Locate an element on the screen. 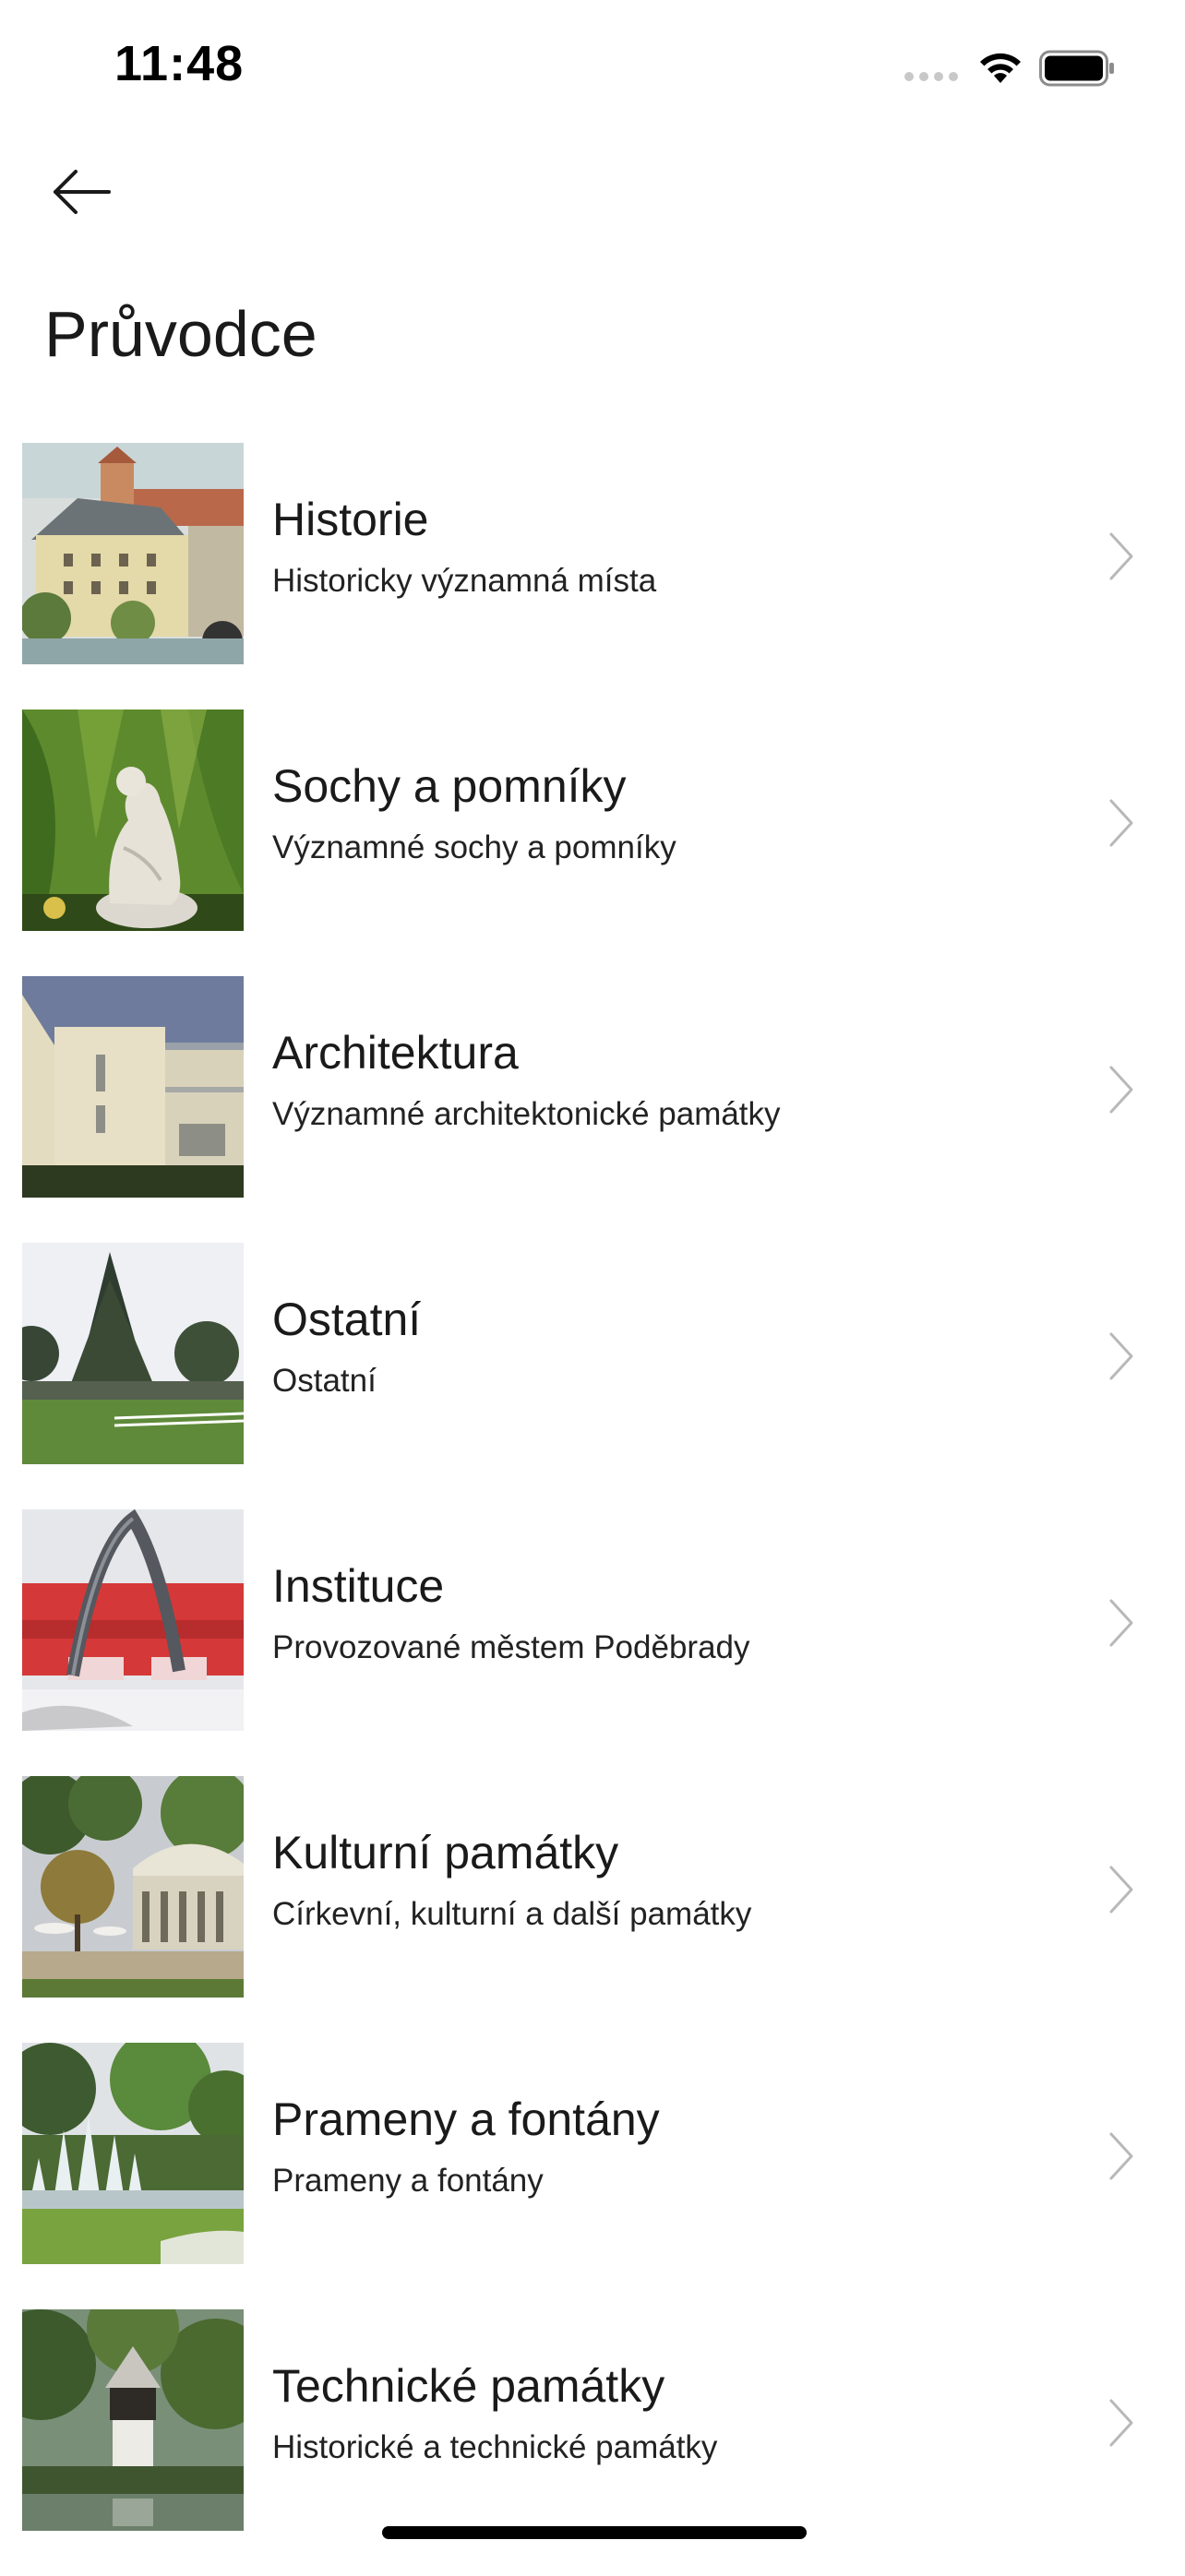 The width and height of the screenshot is (1185, 2576). item-title: Instituce is located at coordinates (358, 1586).